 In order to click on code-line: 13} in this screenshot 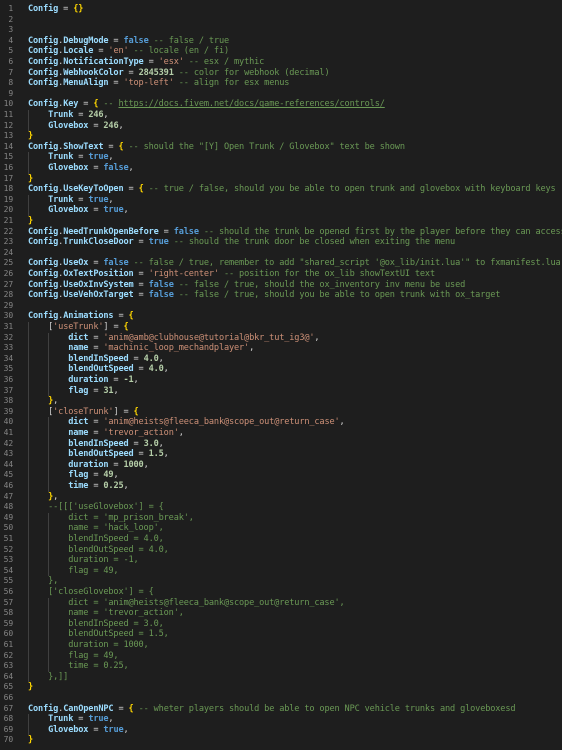, I will do `click(281, 136)`.